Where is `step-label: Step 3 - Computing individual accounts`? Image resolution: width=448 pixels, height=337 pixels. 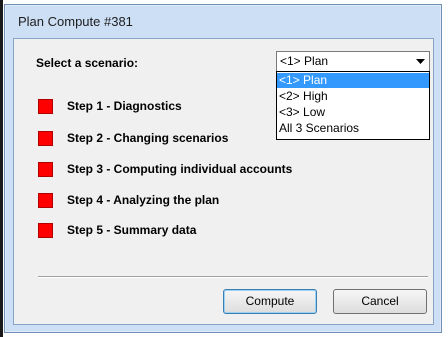
step-label: Step 3 - Computing individual accounts is located at coordinates (180, 169).